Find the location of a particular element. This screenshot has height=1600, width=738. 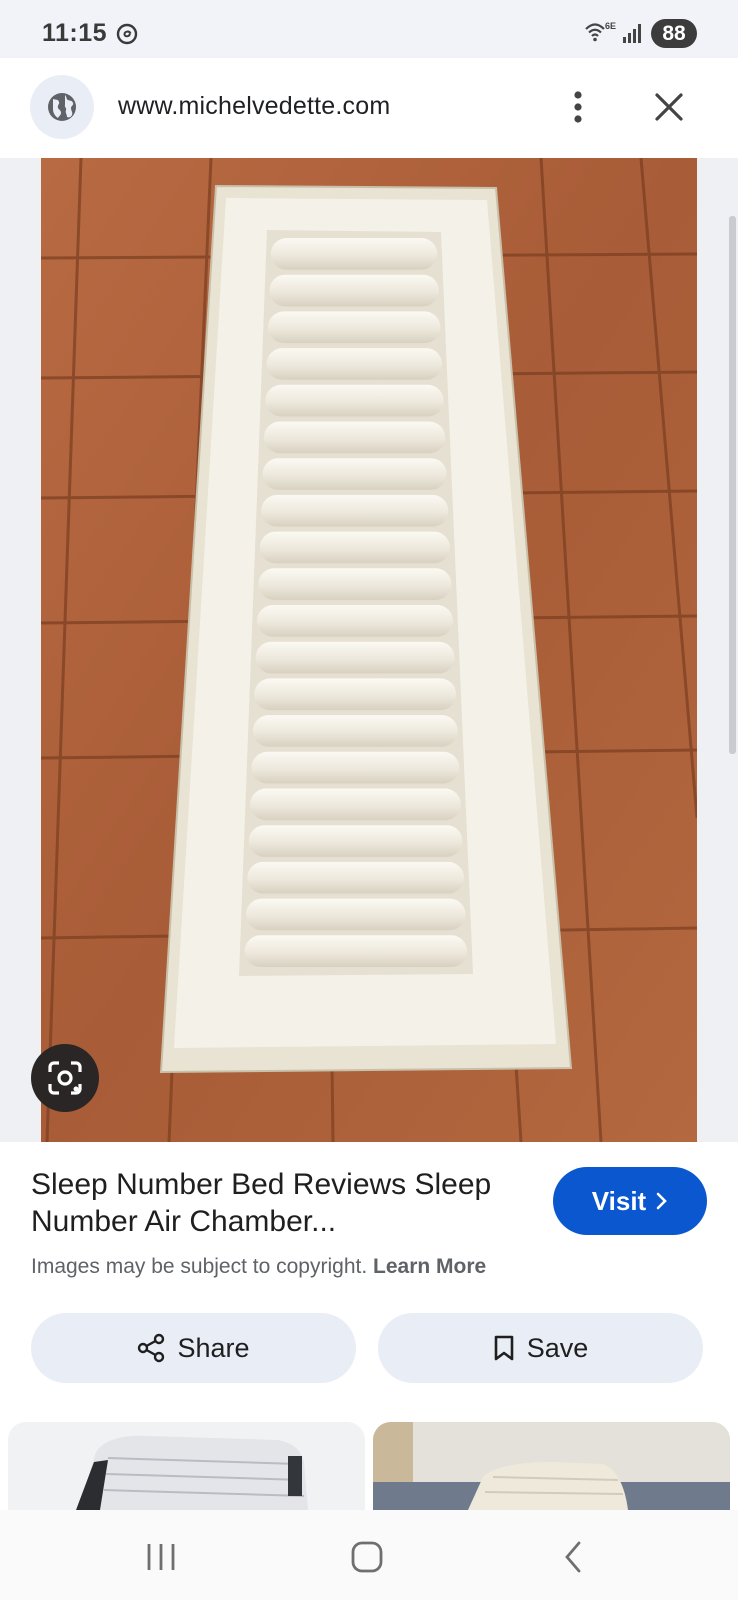

back-icon is located at coordinates (573, 1557).